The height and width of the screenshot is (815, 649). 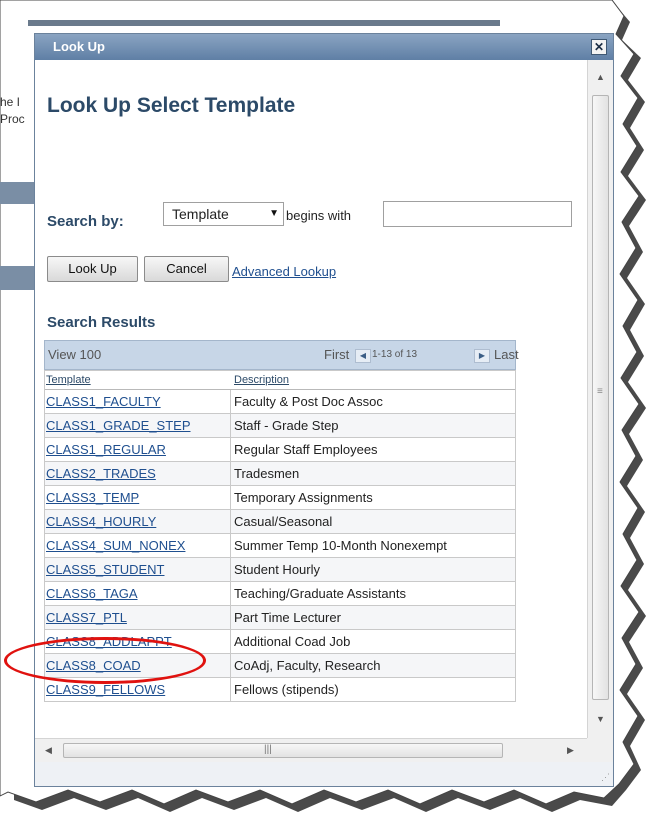 I want to click on view-all-link: View 100, so click(x=74, y=354).